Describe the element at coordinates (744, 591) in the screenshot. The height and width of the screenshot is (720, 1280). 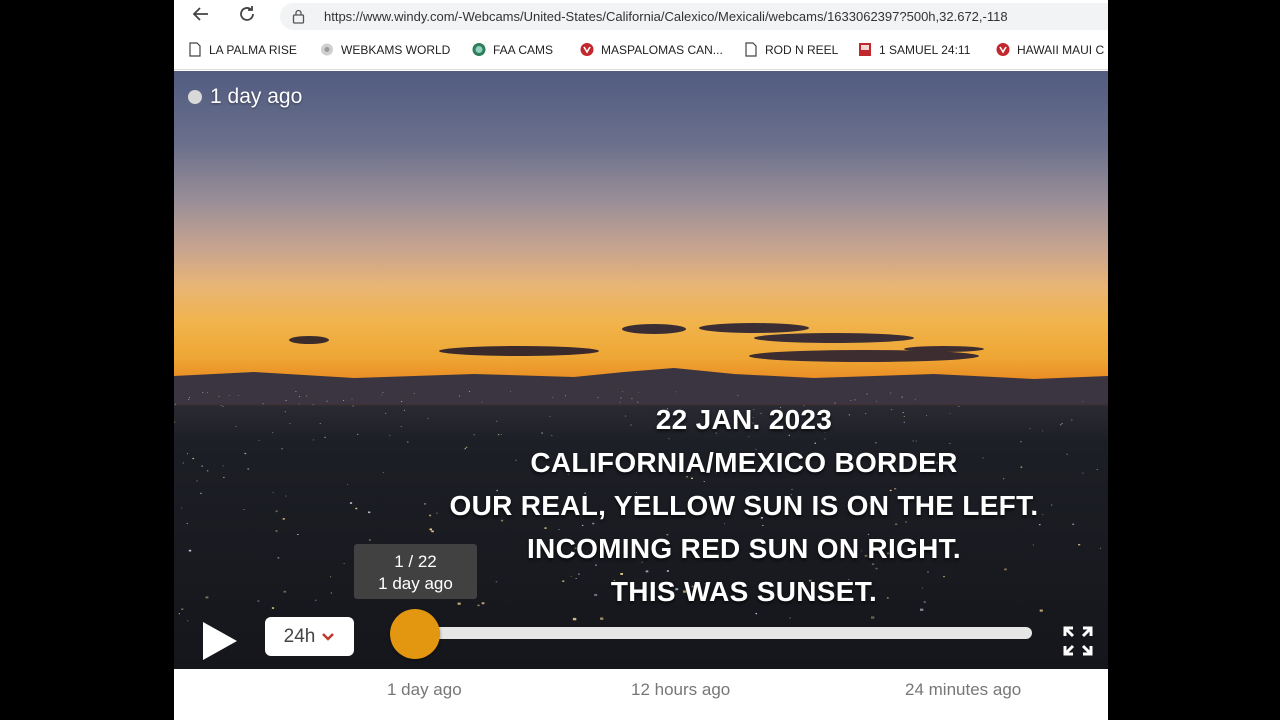
I see `caption-line: THIS WAS SUNSET.` at that location.